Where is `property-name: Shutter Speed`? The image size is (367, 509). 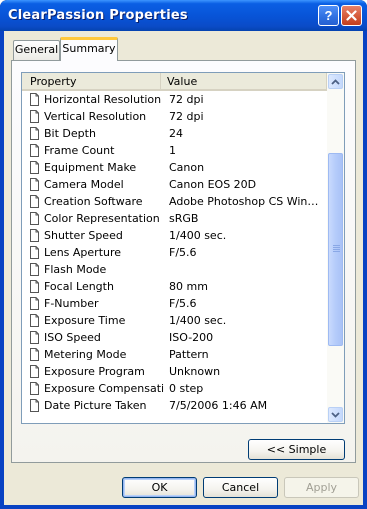
property-name: Shutter Speed is located at coordinates (83, 235).